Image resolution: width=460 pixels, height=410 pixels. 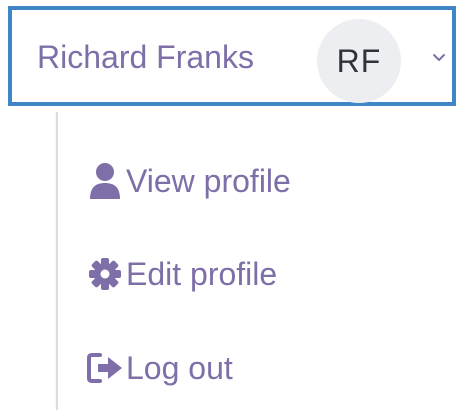 I want to click on edit-profile-label: Edit profile, so click(x=202, y=273).